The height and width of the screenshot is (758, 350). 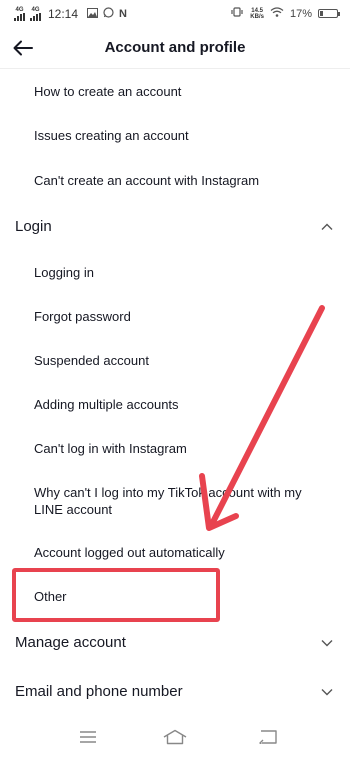 What do you see at coordinates (277, 13) in the screenshot?
I see `wifi-icon` at bounding box center [277, 13].